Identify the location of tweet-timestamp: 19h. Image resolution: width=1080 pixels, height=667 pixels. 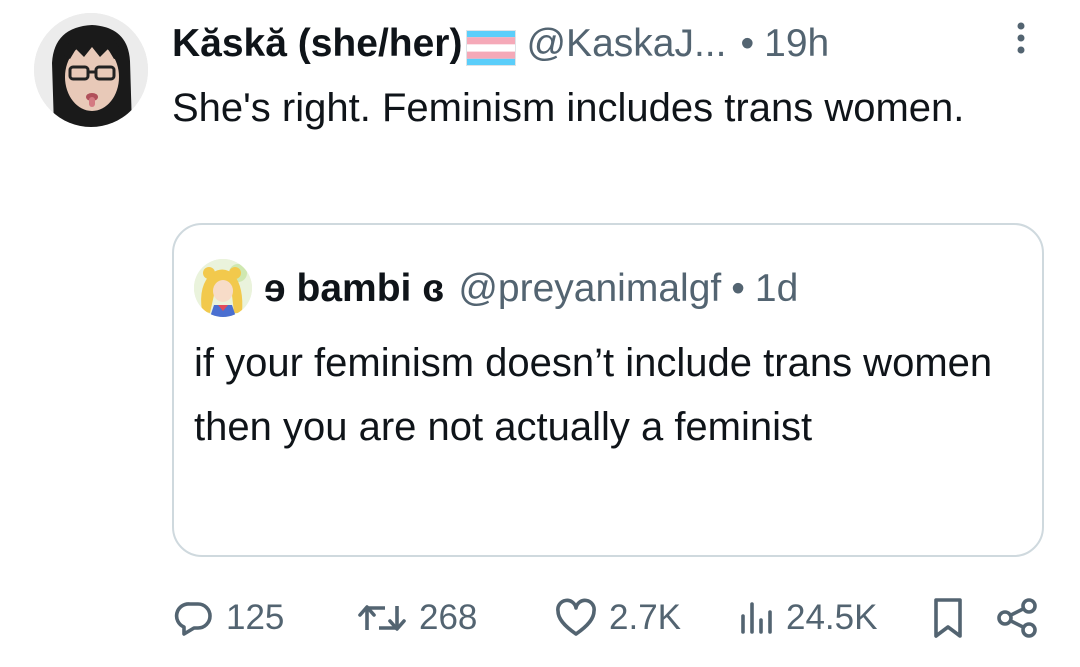
(796, 44).